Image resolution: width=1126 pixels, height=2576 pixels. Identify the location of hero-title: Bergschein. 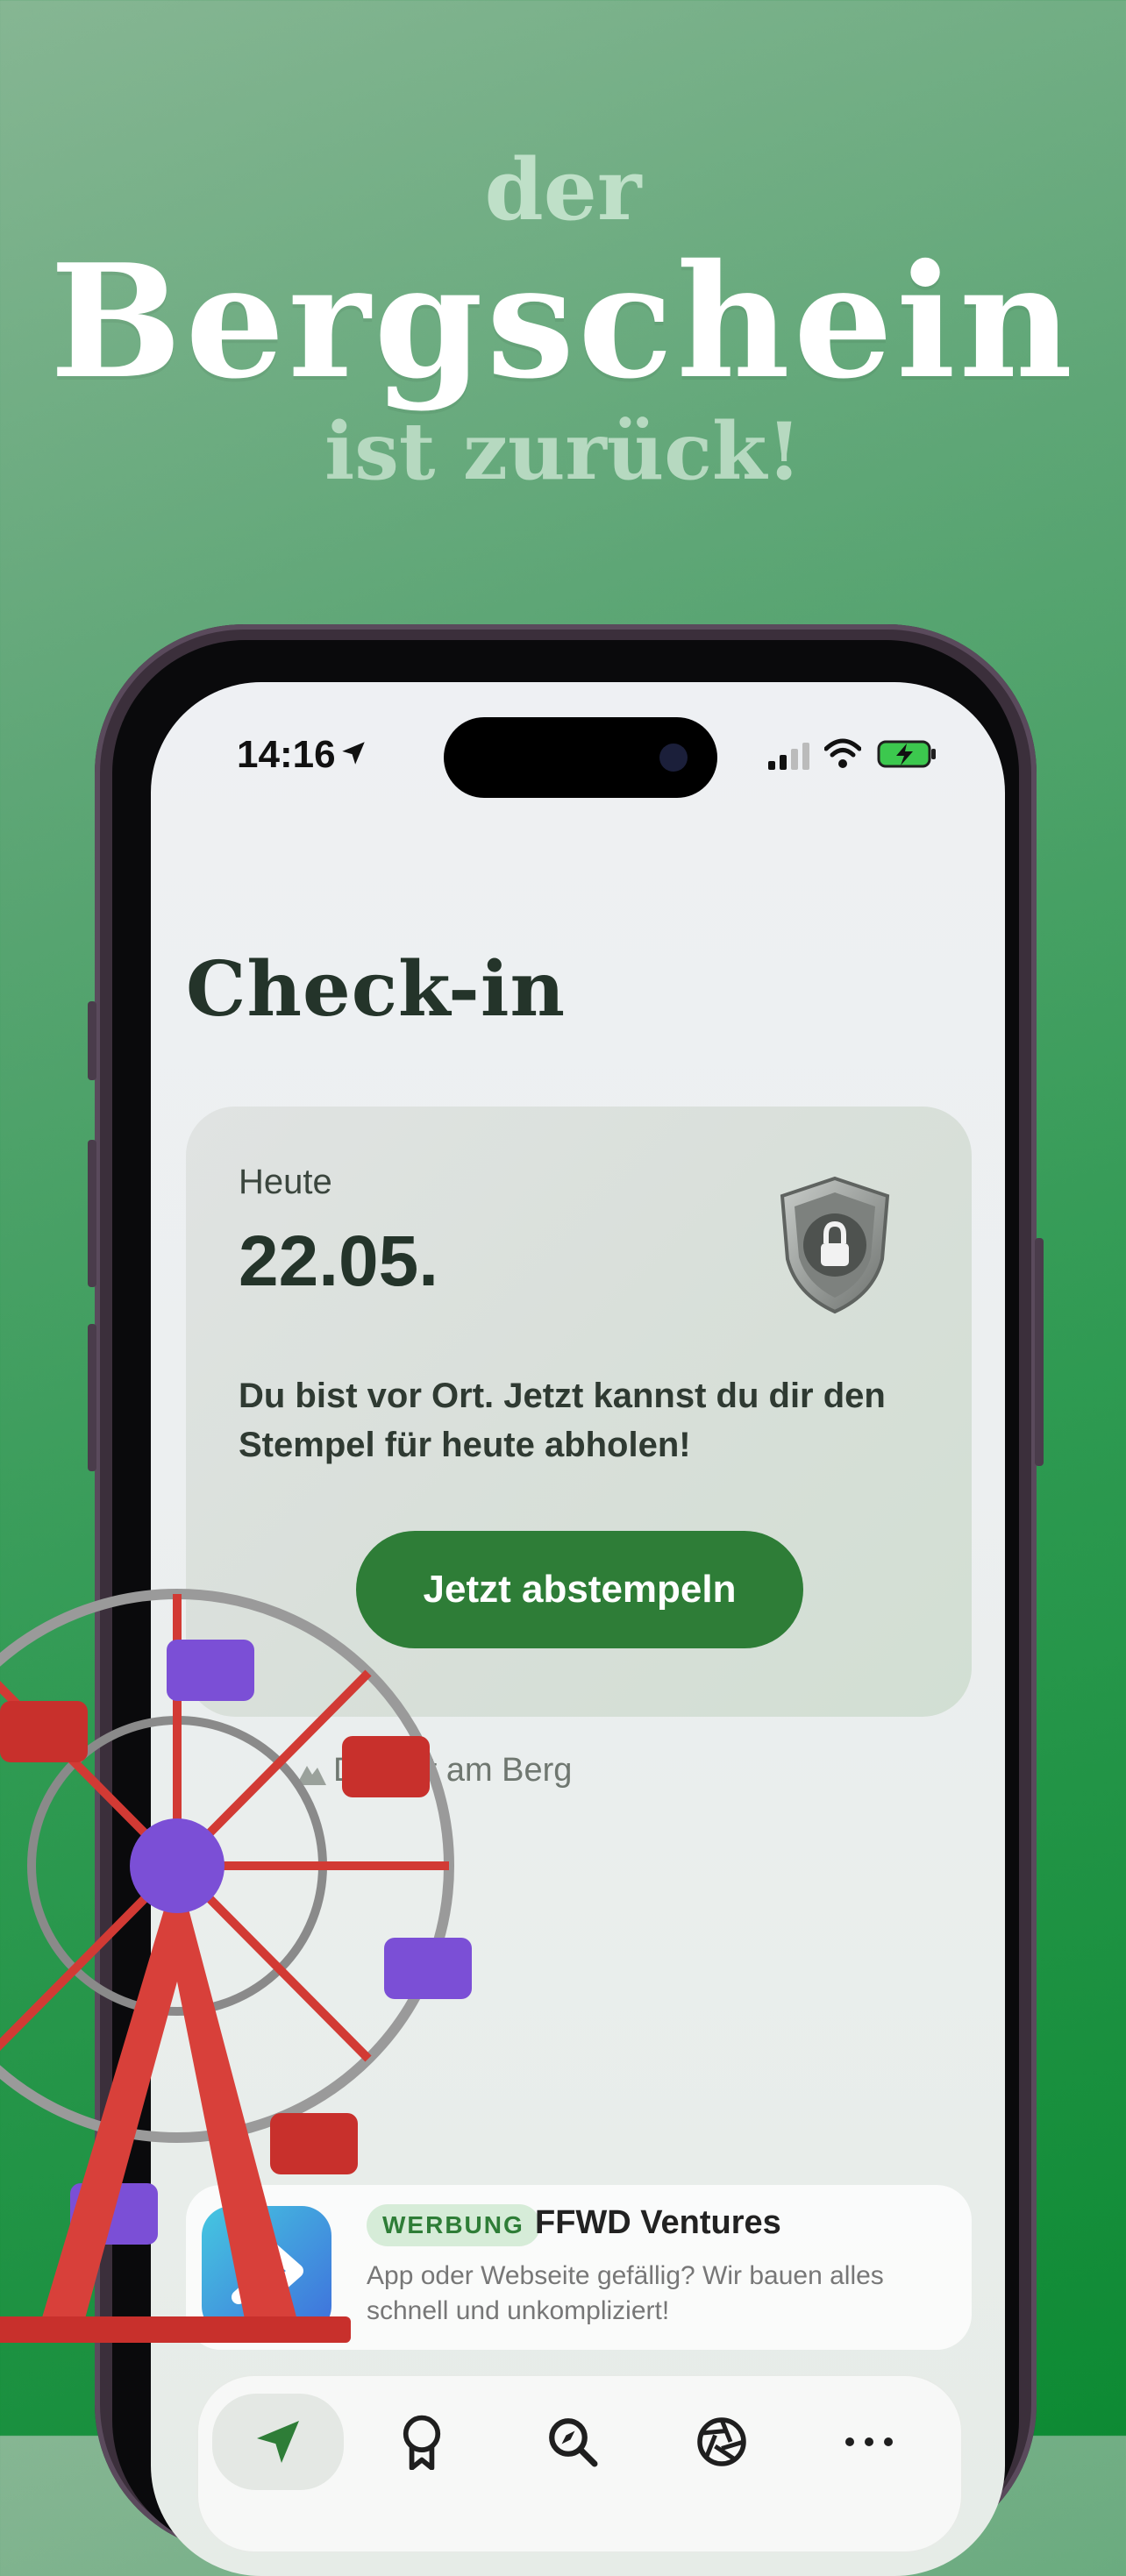
(563, 321).